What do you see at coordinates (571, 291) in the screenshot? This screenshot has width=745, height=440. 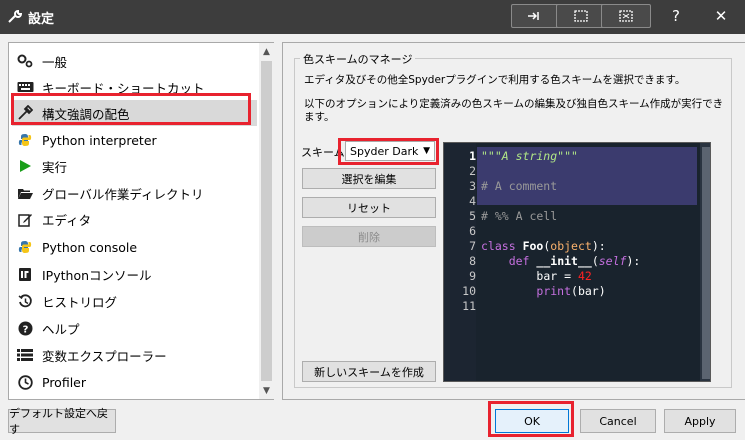 I see `code-line-10: print(bar)` at bounding box center [571, 291].